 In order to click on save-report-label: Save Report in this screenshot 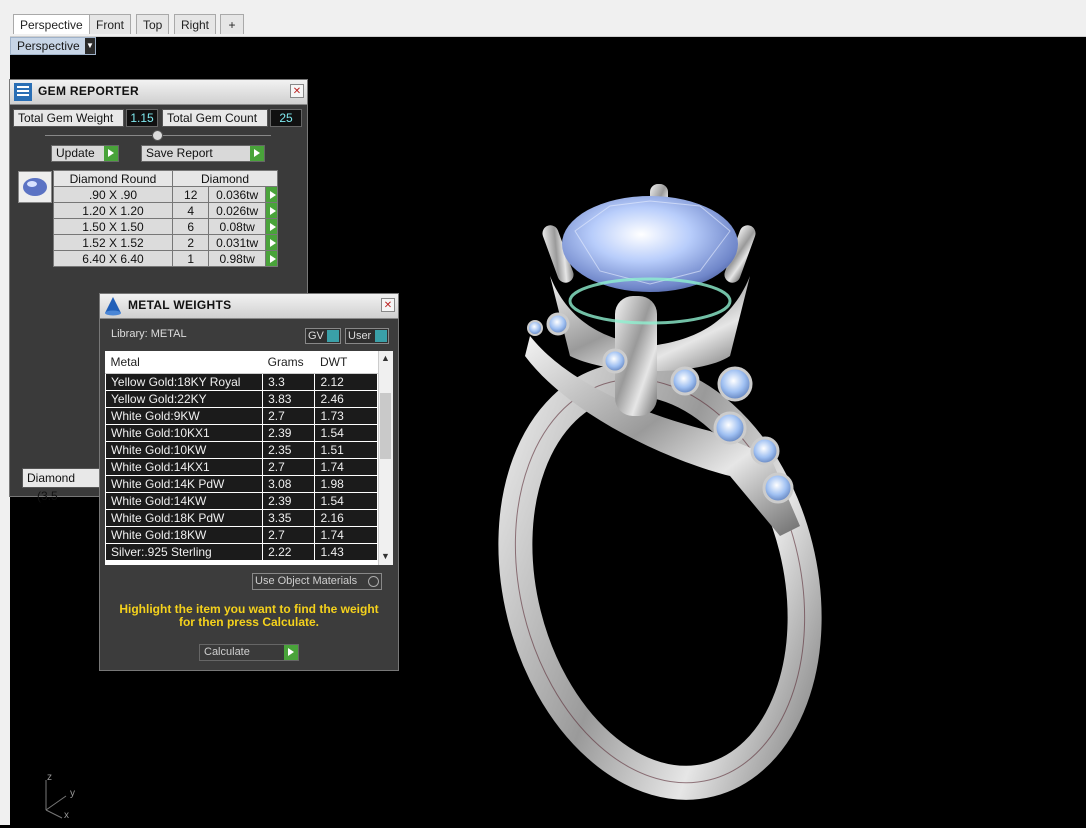, I will do `click(179, 153)`.